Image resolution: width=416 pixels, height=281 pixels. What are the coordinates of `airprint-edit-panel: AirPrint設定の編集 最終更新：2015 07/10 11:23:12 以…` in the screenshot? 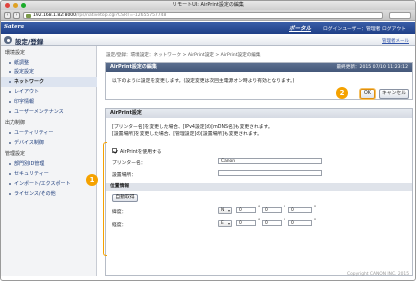 It's located at (259, 81).